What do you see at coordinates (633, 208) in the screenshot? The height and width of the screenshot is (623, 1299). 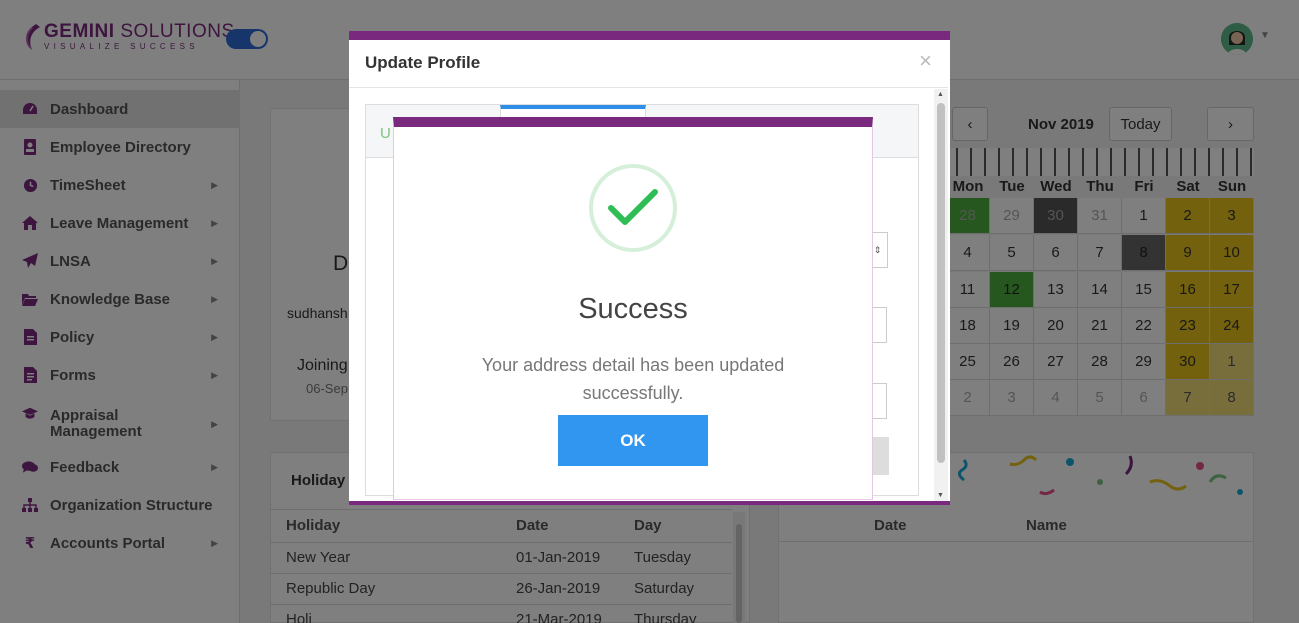 I see `success-check-icon` at bounding box center [633, 208].